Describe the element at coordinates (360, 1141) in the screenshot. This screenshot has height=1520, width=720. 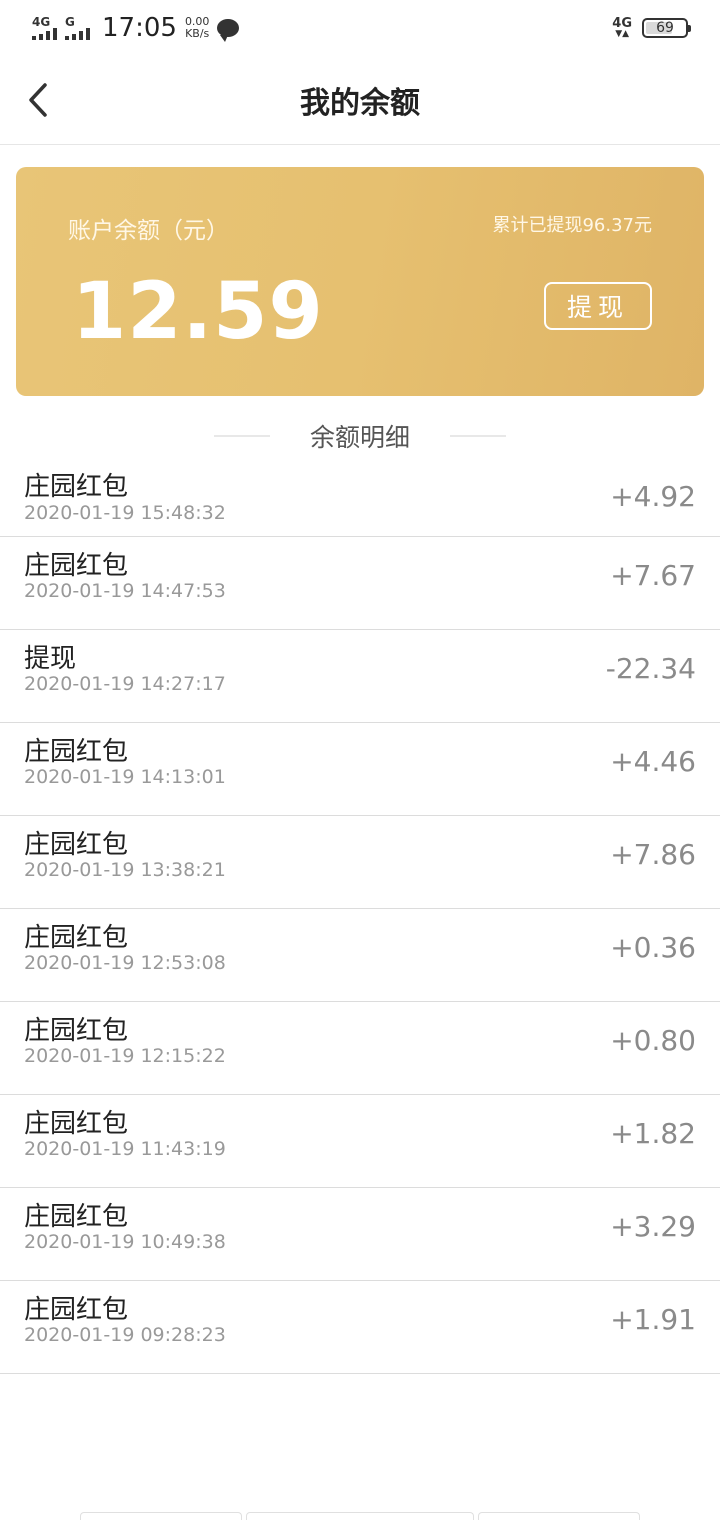
I see `balance-record-row: 庄园红包 2020-01-19 11:43:19 +1.82` at that location.